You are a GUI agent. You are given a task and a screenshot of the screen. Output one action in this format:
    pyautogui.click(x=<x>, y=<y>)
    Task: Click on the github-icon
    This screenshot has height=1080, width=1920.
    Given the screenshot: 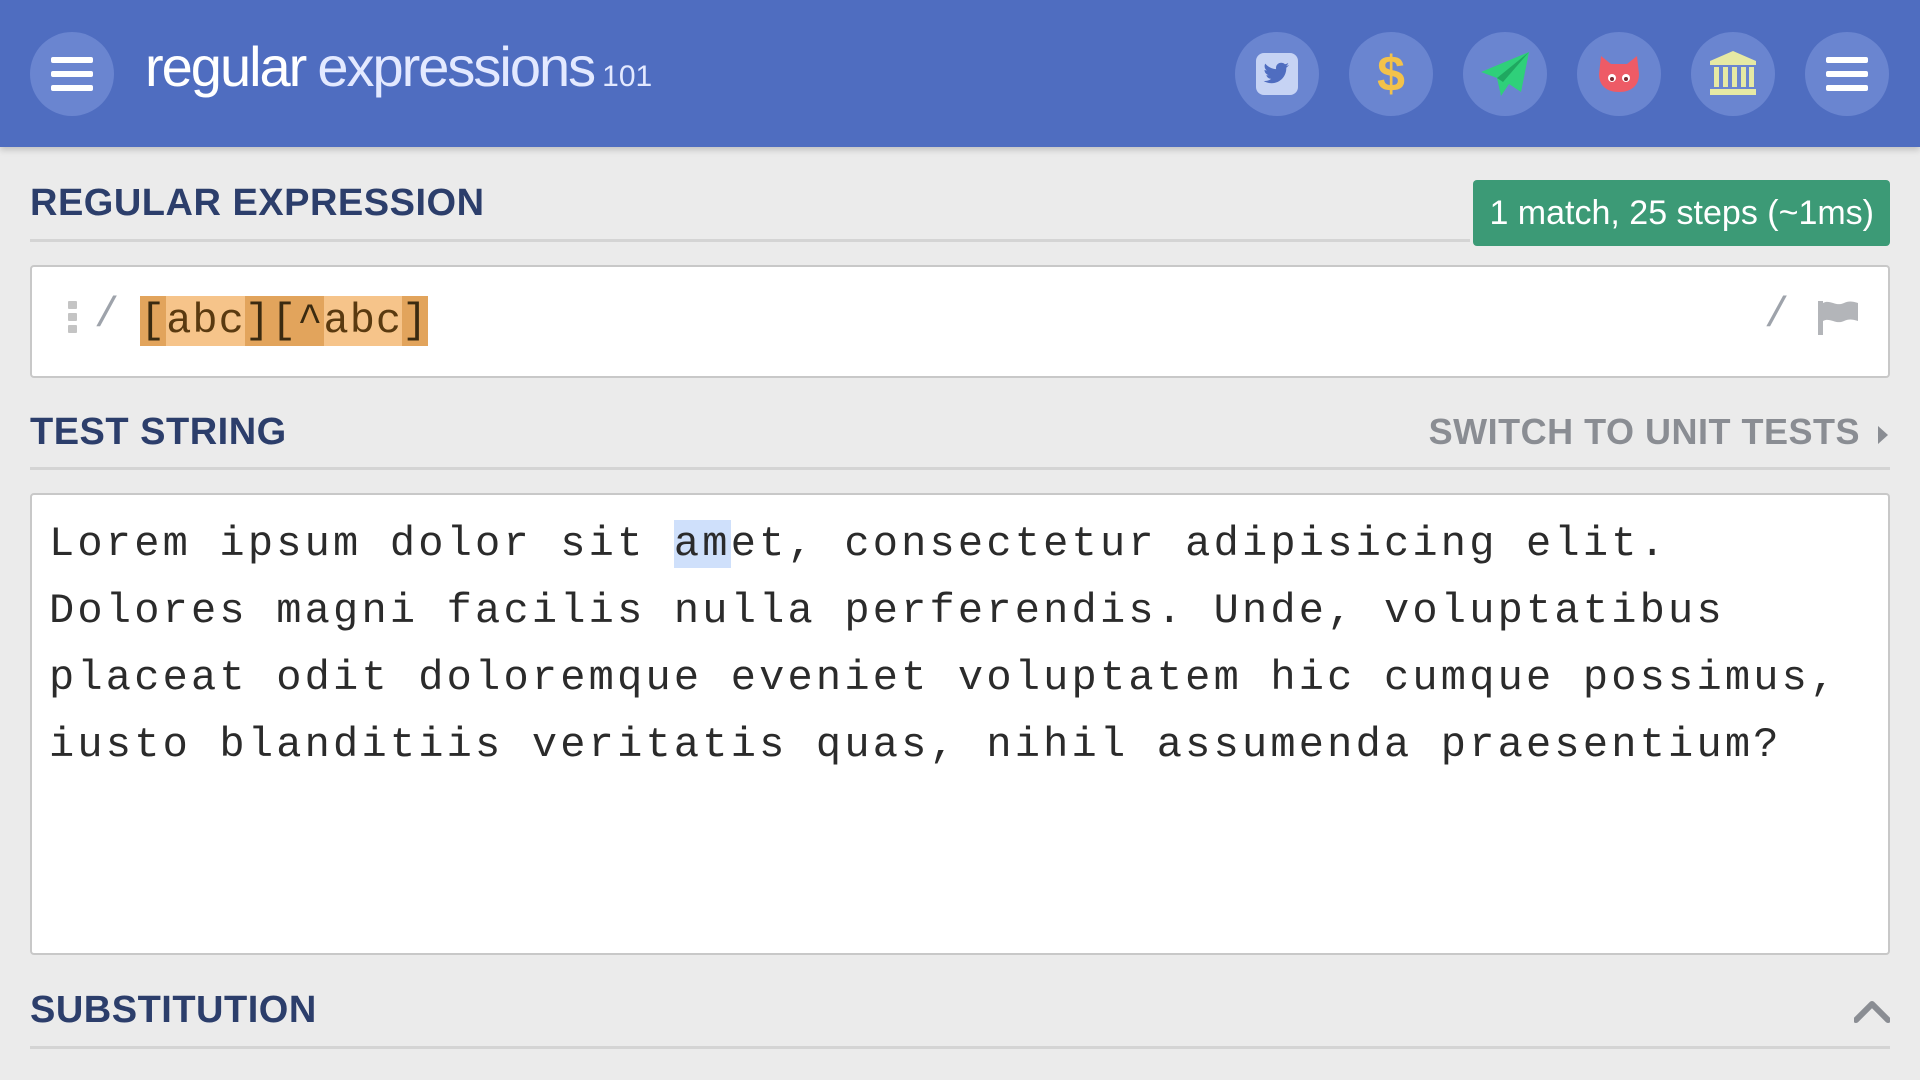 What is the action you would take?
    pyautogui.click(x=1619, y=74)
    